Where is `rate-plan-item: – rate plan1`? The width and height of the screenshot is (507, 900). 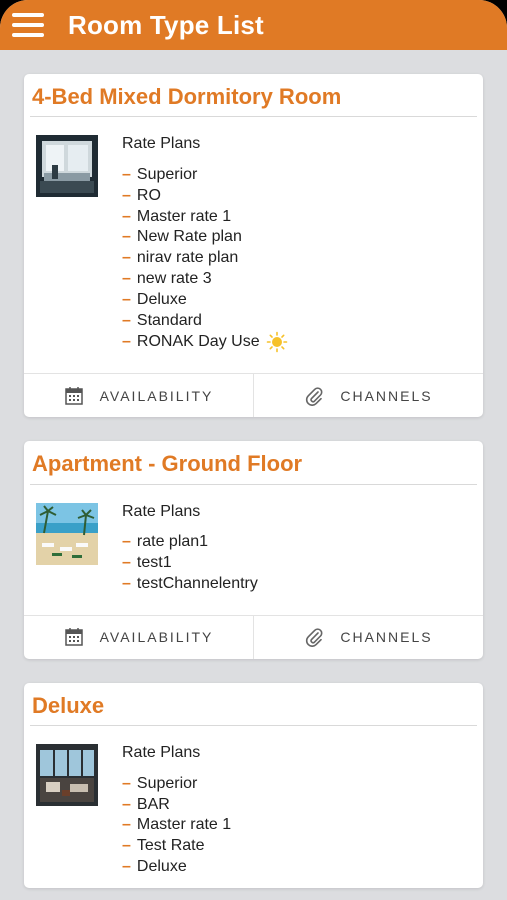
rate-plan-item: – rate plan1 is located at coordinates (296, 542).